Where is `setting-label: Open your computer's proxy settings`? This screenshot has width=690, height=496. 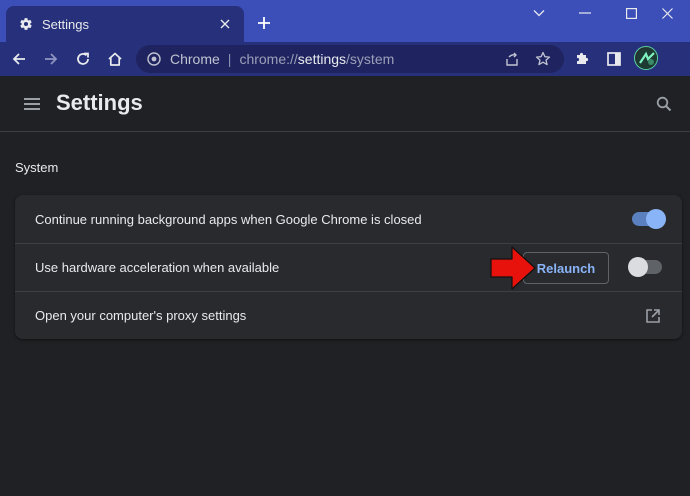 setting-label: Open your computer's proxy settings is located at coordinates (141, 315).